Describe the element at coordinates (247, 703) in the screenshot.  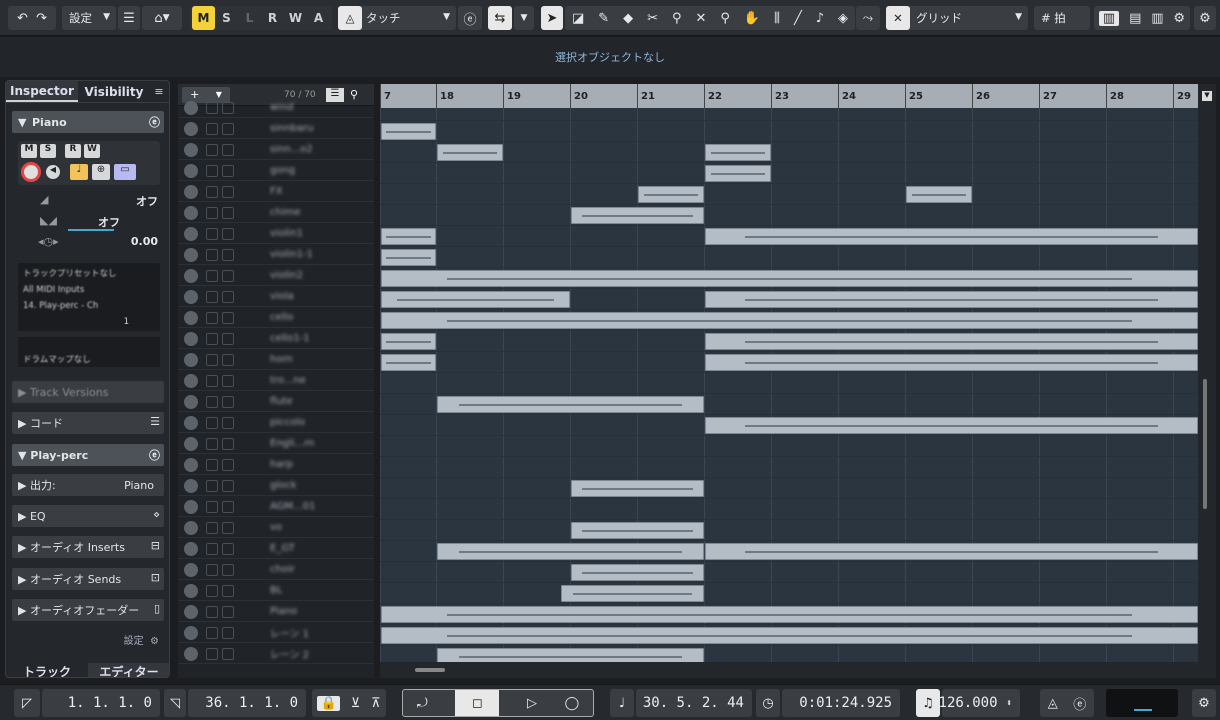
I see `right-locator-field: 36. 1. 1. 0` at that location.